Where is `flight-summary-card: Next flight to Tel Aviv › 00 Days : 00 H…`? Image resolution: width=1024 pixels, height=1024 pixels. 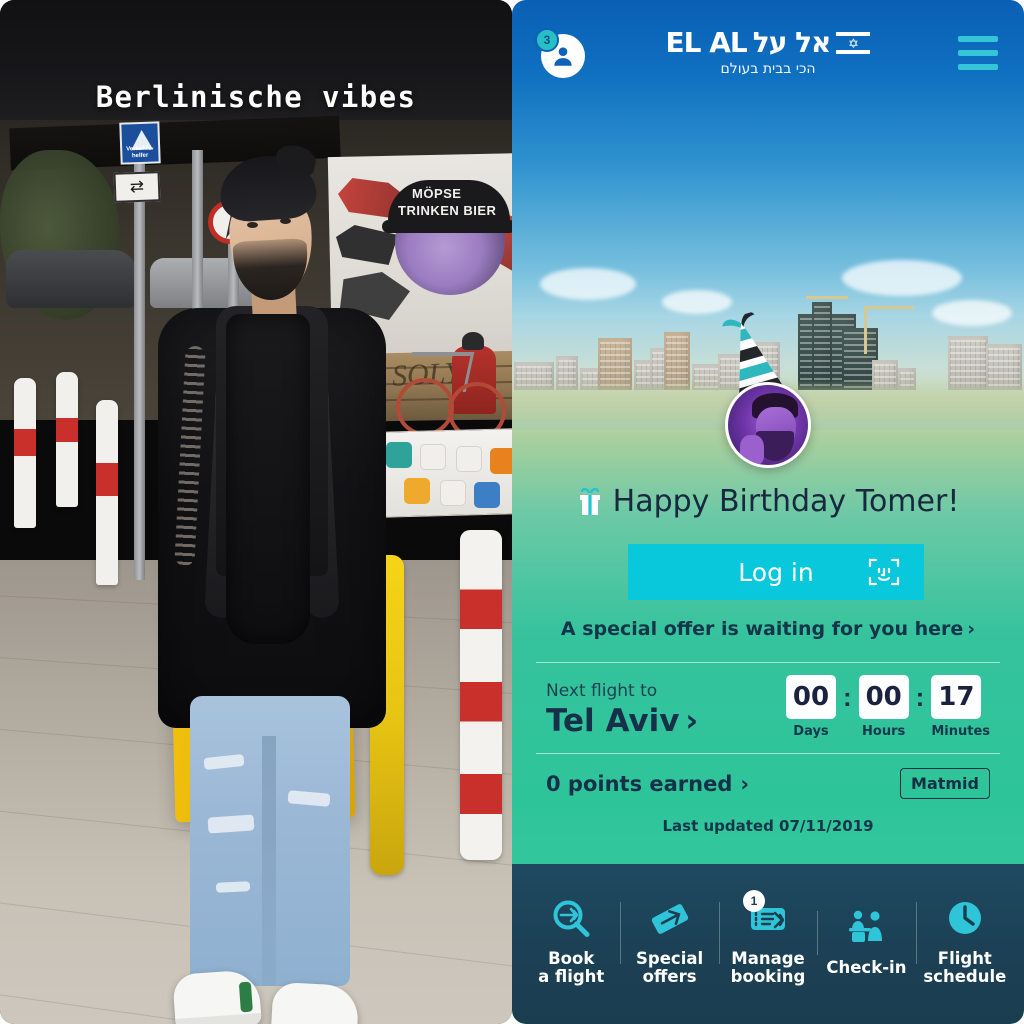
flight-summary-card: Next flight to Tel Aviv › 00 Days : 00 H… is located at coordinates (768, 748).